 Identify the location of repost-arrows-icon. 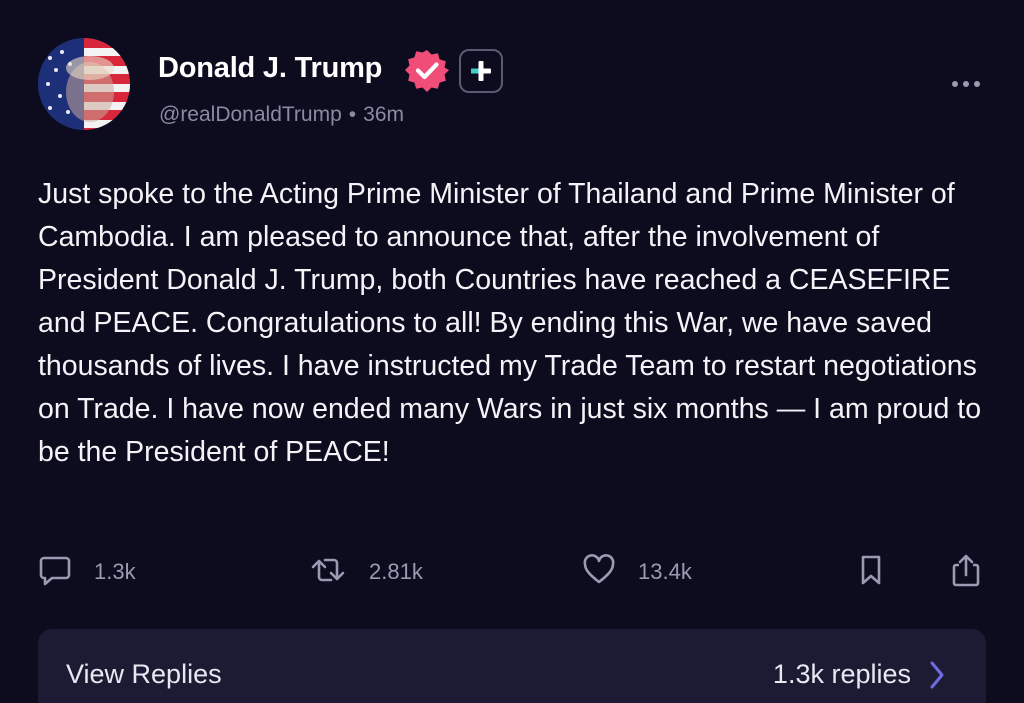
(328, 572).